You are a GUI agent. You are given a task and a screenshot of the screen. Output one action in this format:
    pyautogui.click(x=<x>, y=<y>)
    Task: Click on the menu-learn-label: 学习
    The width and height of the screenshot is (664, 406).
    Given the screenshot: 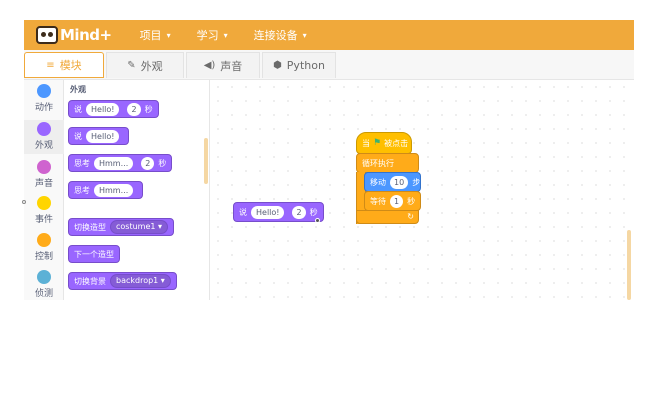 What is the action you would take?
    pyautogui.click(x=207, y=35)
    